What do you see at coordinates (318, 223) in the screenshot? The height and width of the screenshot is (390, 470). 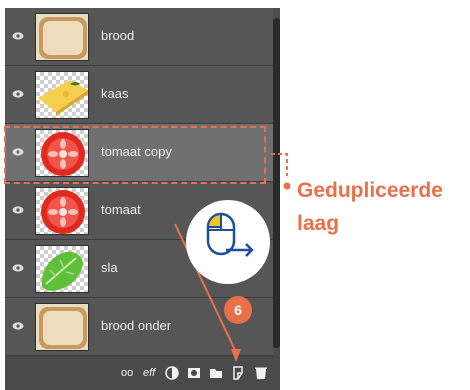 I see `callout-line-2: laag` at bounding box center [318, 223].